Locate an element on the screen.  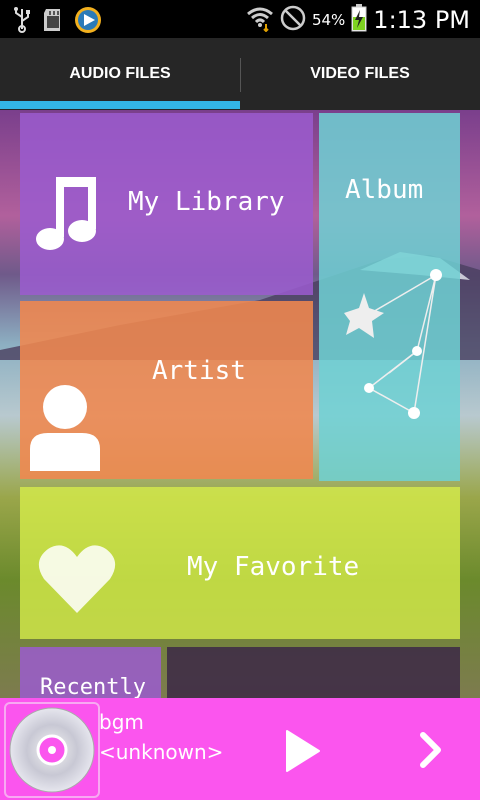
music-note-icon is located at coordinates (63, 217).